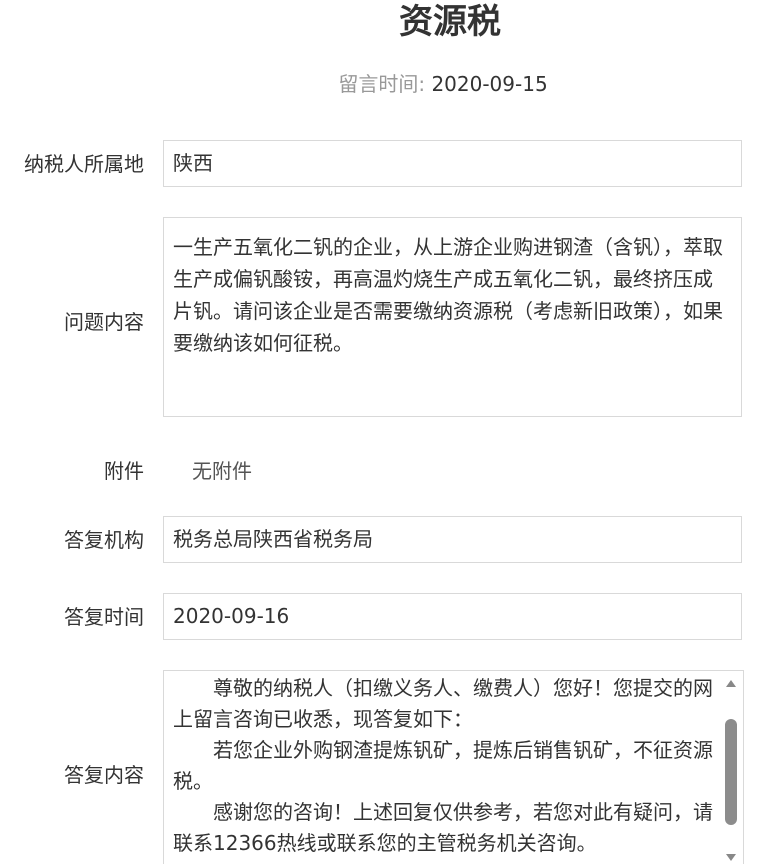 The image size is (765, 864). I want to click on page-title: 资源税, so click(450, 22).